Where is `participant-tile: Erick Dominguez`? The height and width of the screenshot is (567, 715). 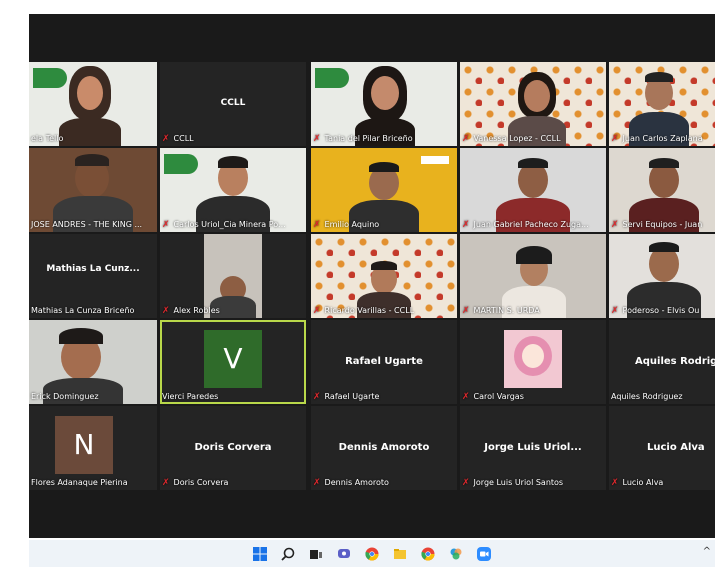
participant-tile: Erick Dominguez is located at coordinates (93, 362).